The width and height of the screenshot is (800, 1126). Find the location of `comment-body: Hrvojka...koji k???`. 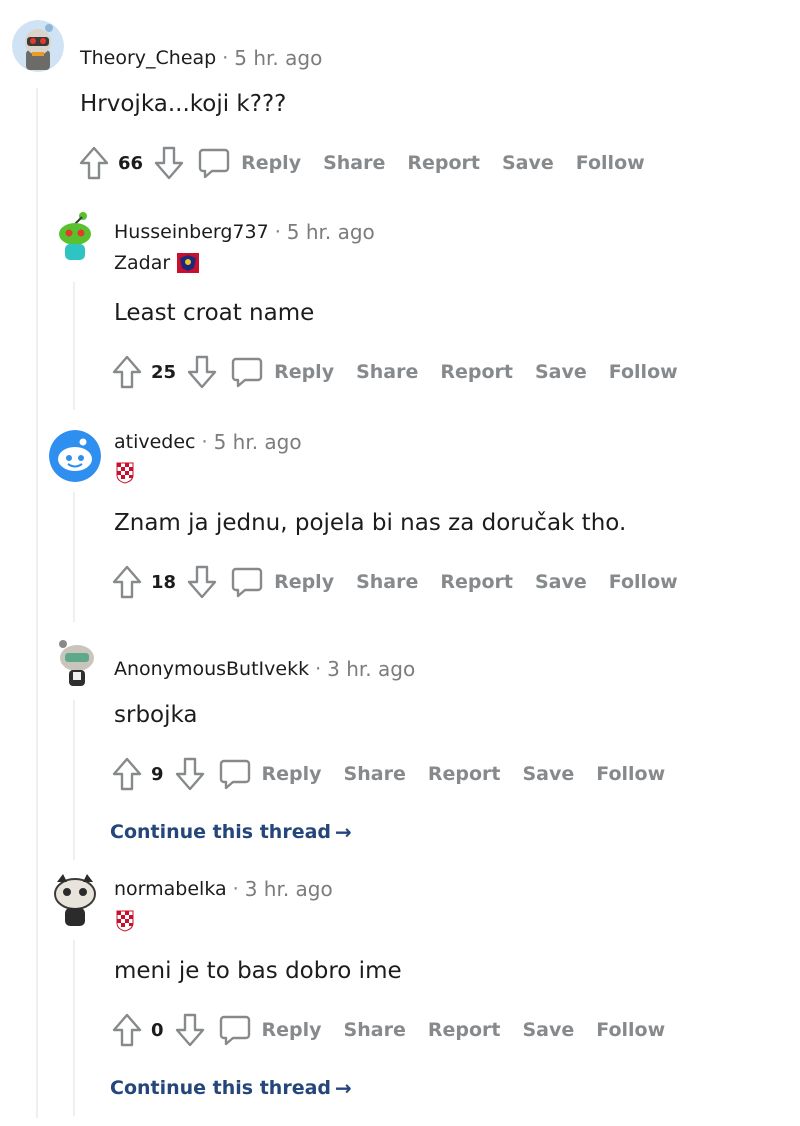

comment-body: Hrvojka...koji k??? is located at coordinates (183, 104).